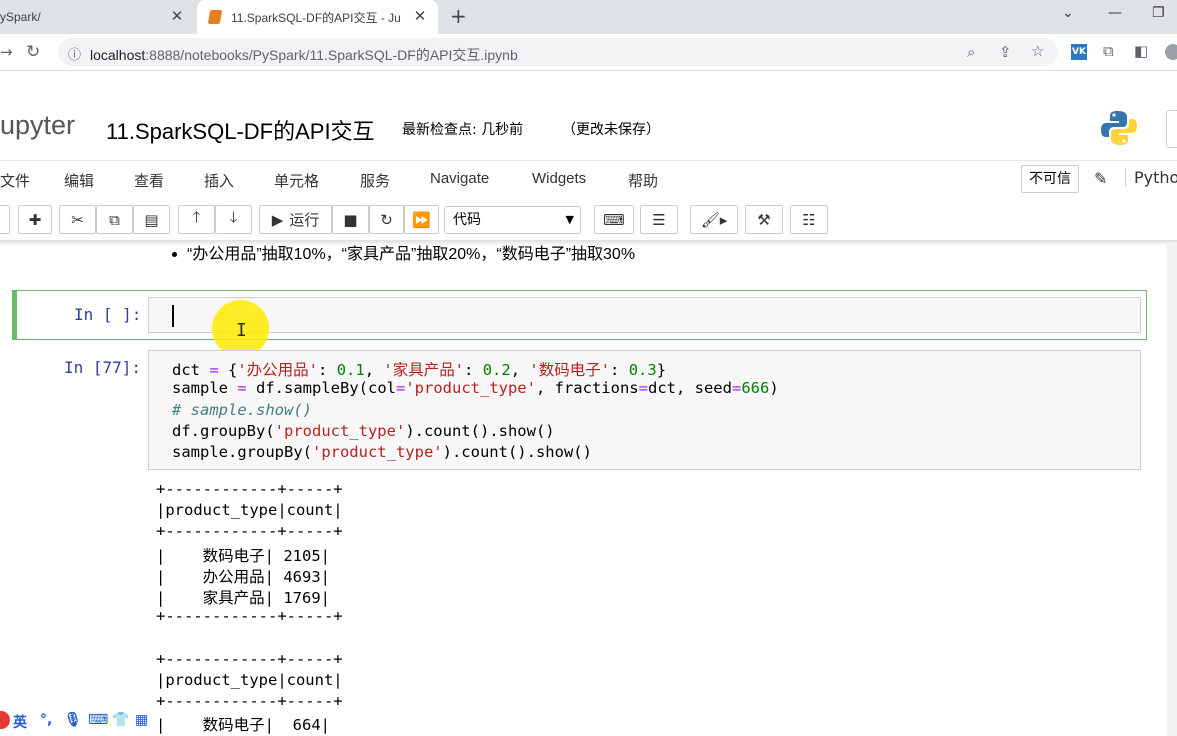 Image resolution: width=1177 pixels, height=736 pixels. I want to click on run-button: ▶ 运行, so click(295, 219).